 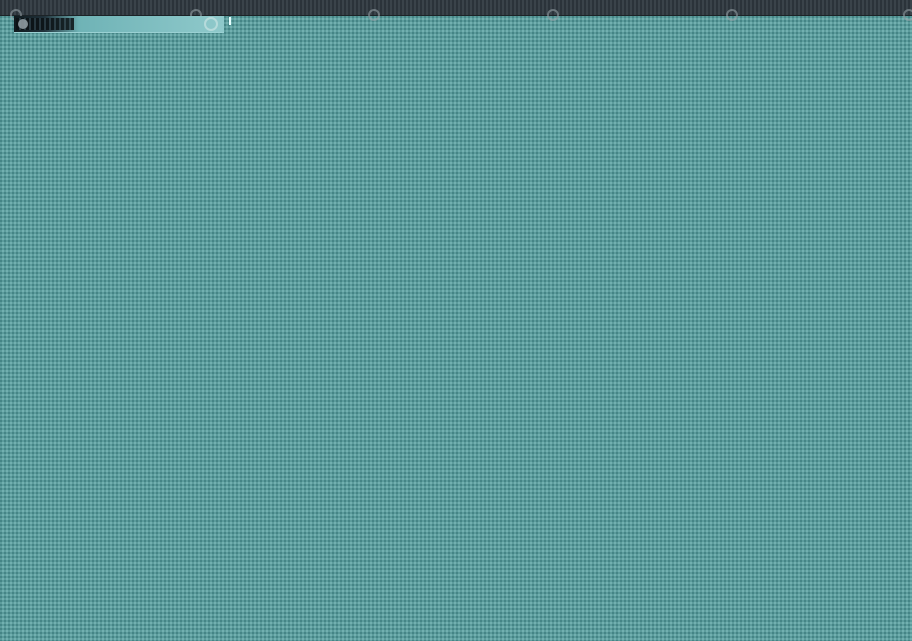 What do you see at coordinates (23, 24) in the screenshot?
I see `tag-icon` at bounding box center [23, 24].